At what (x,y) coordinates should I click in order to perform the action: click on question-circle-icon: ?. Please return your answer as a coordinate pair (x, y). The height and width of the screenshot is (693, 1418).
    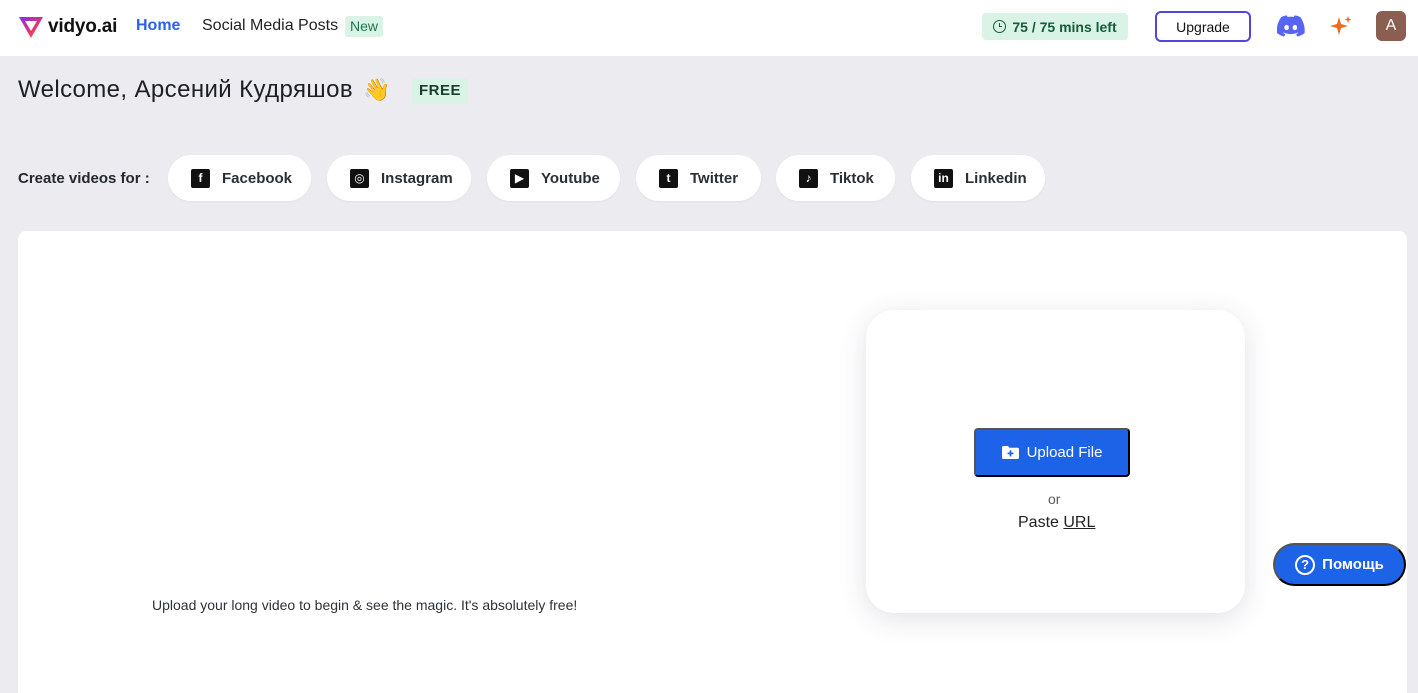
    Looking at the image, I should click on (1305, 564).